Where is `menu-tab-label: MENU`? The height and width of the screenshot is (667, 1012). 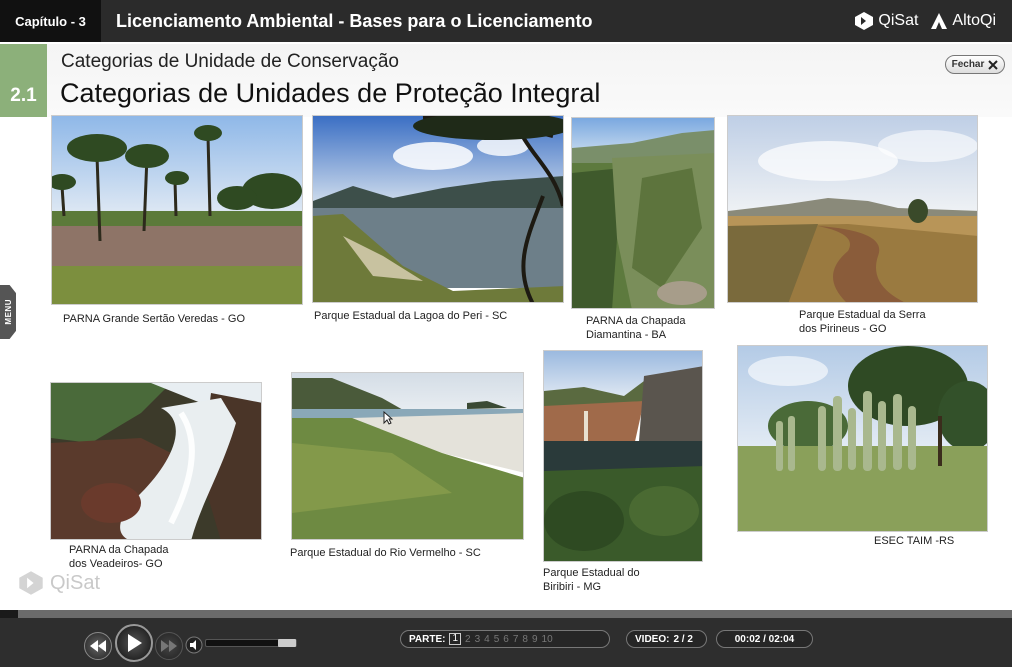 menu-tab-label: MENU is located at coordinates (8, 312).